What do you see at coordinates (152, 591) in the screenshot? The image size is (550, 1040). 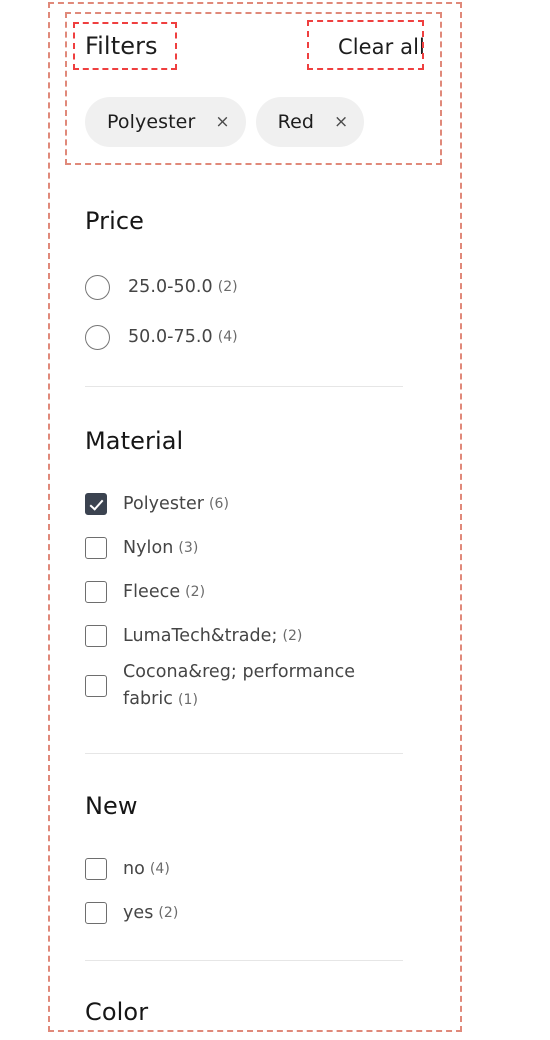 I see `facet-option-label: Fleece` at bounding box center [152, 591].